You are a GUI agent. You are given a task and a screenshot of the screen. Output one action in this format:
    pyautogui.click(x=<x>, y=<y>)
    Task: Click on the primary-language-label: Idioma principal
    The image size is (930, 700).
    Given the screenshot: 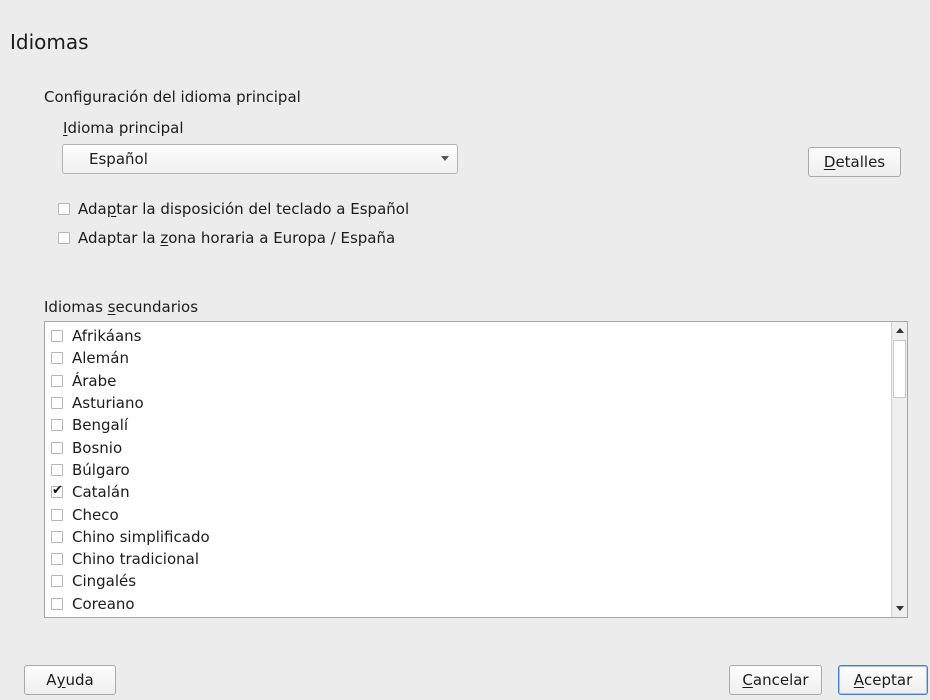 What is the action you would take?
    pyautogui.click(x=123, y=128)
    